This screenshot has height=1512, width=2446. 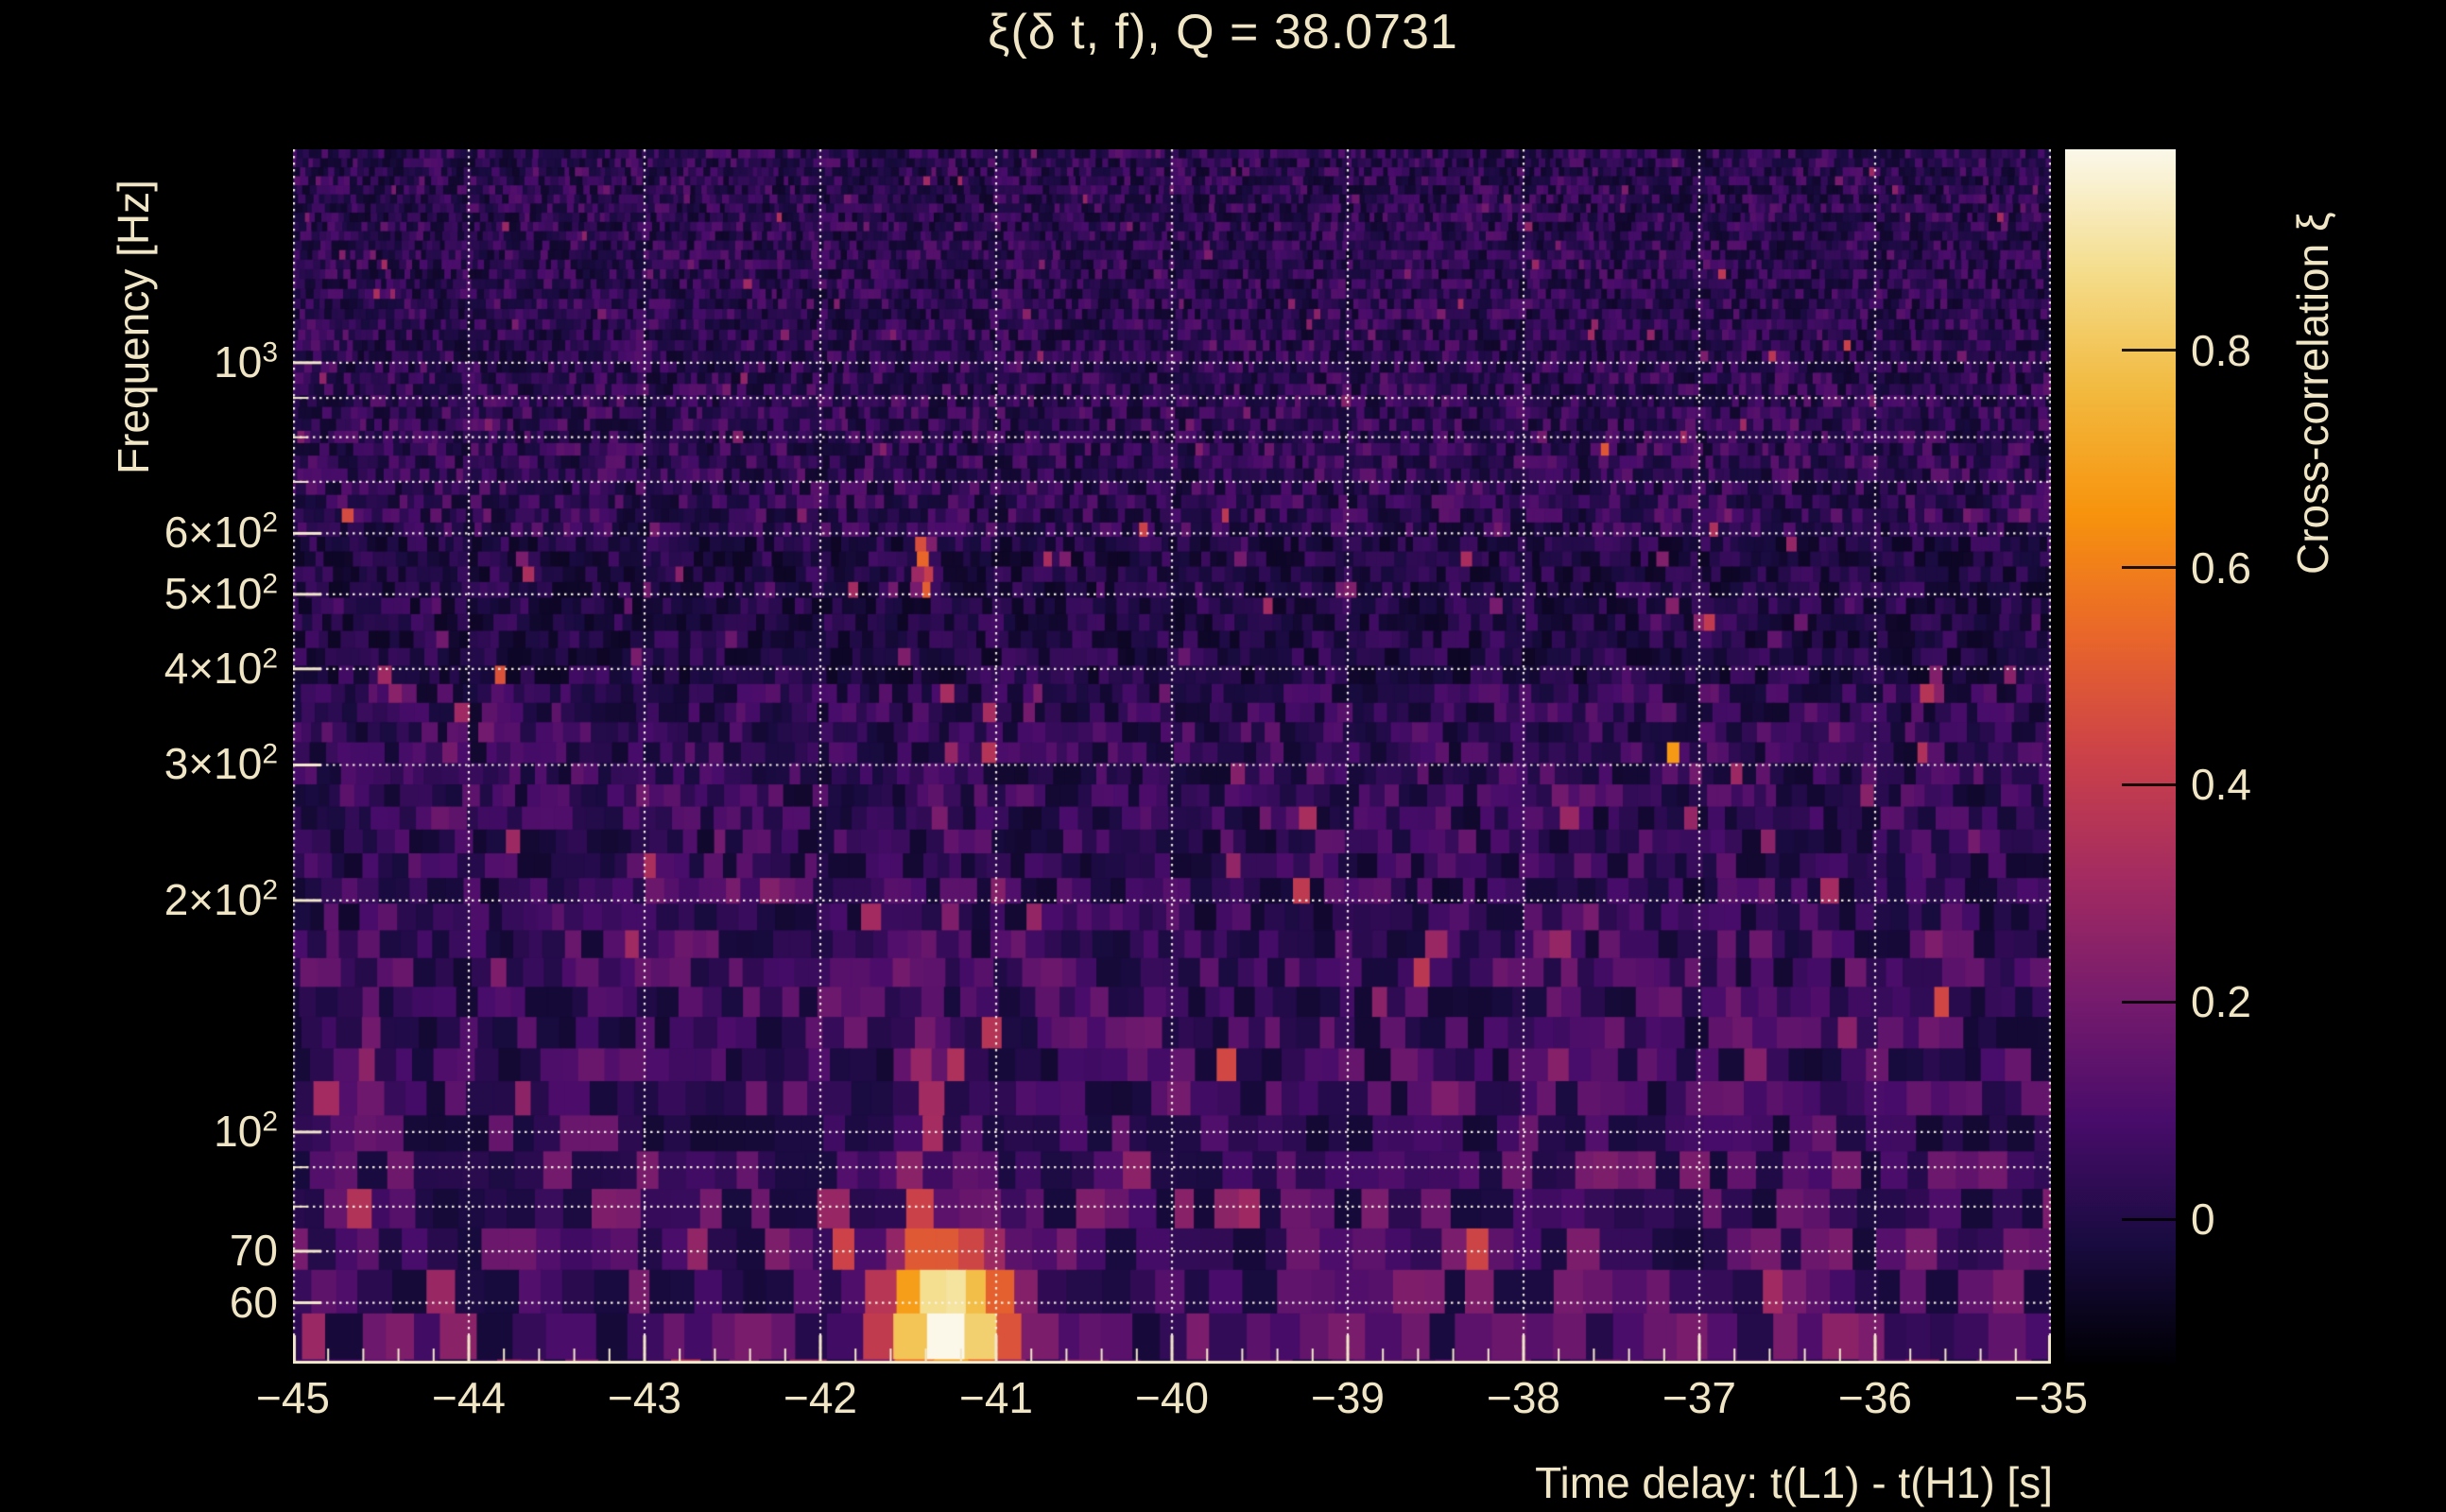 What do you see at coordinates (133, 327) in the screenshot?
I see `y-axis-label: Frequency [Hz]` at bounding box center [133, 327].